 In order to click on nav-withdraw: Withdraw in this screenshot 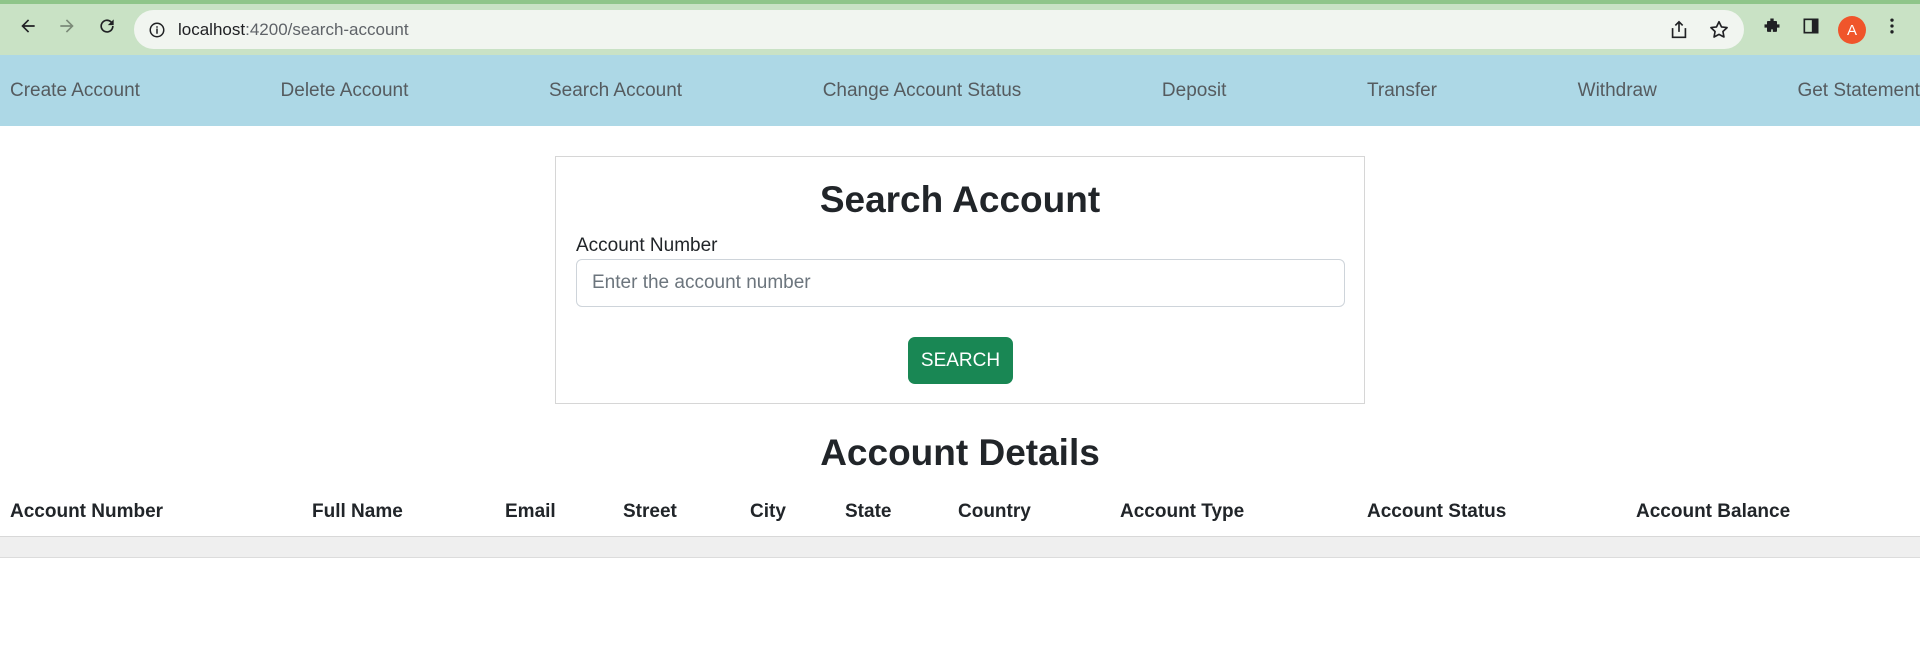, I will do `click(1617, 91)`.